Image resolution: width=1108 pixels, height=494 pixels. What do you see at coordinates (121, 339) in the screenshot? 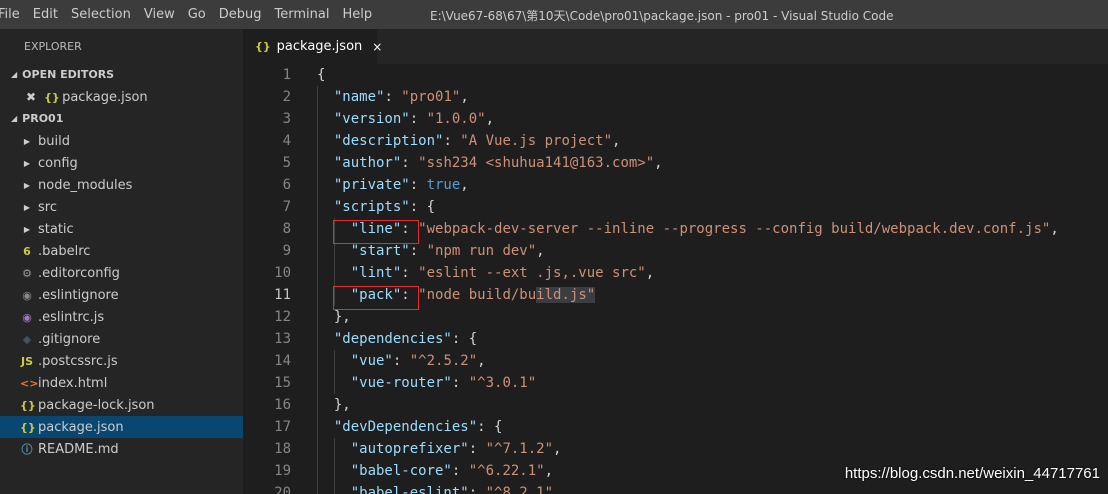
I see `file-gitignore: ◆ .gitignore` at bounding box center [121, 339].